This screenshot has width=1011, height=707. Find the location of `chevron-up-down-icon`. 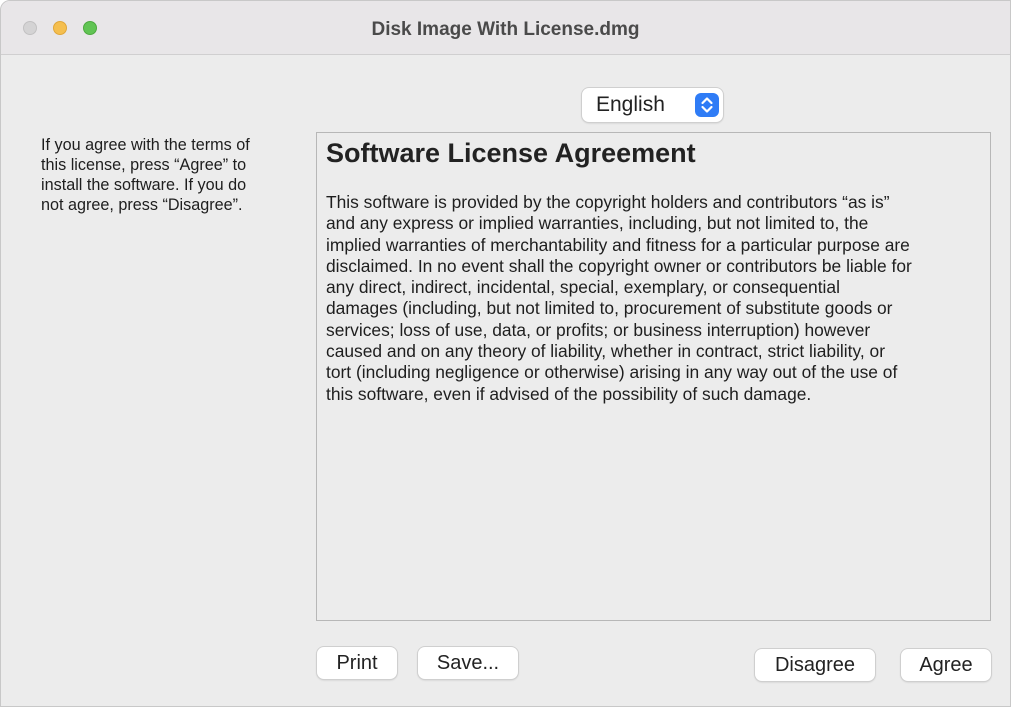

chevron-up-down-icon is located at coordinates (707, 105).